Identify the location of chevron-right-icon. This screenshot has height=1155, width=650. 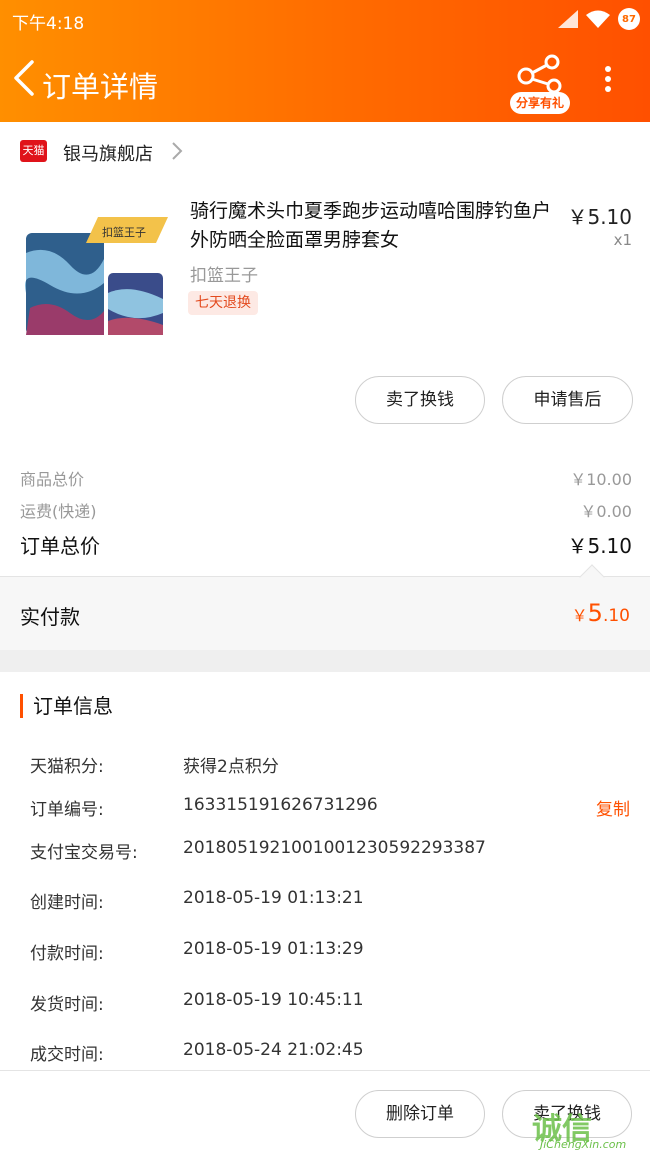
(177, 151).